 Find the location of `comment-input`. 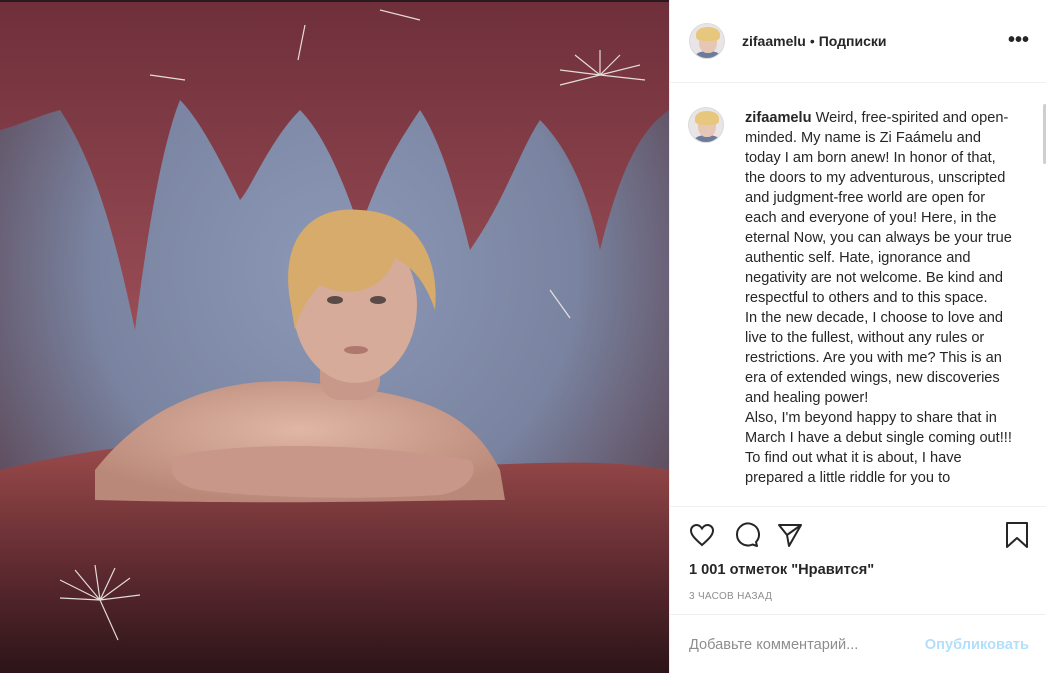

comment-input is located at coordinates (799, 645).